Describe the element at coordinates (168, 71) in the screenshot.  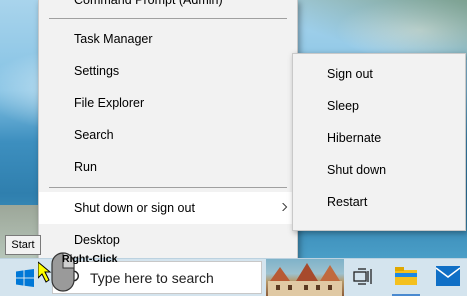
I see `menu-item-settings: Settings` at that location.